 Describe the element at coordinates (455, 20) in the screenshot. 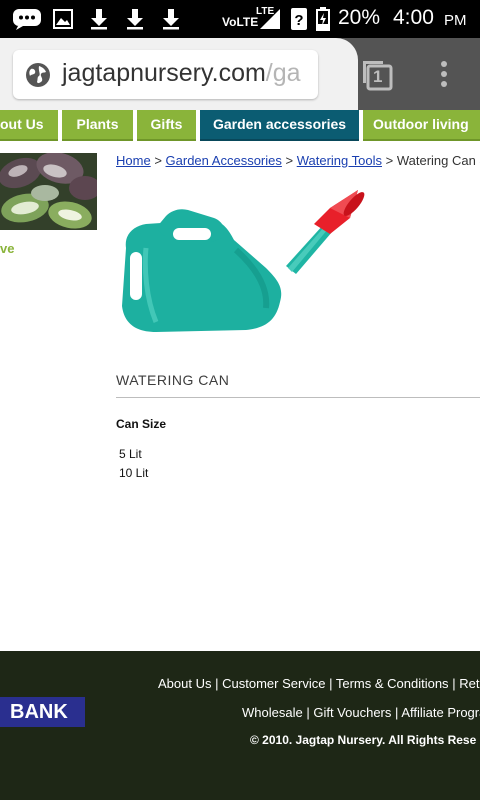

I see `clock-ampm: PM` at that location.